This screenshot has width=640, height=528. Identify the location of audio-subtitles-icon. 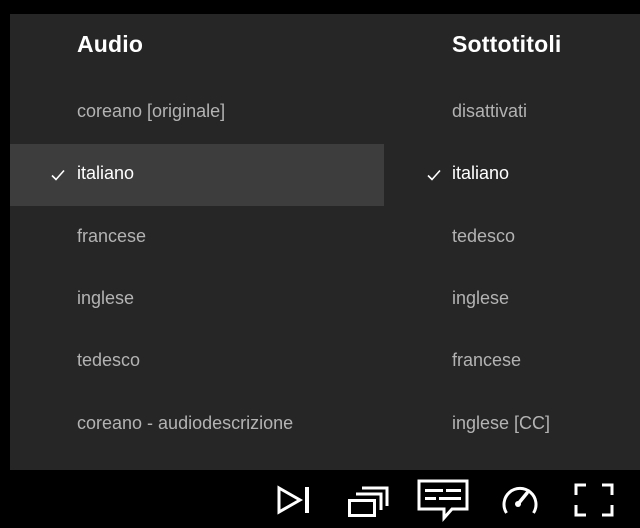
(443, 500).